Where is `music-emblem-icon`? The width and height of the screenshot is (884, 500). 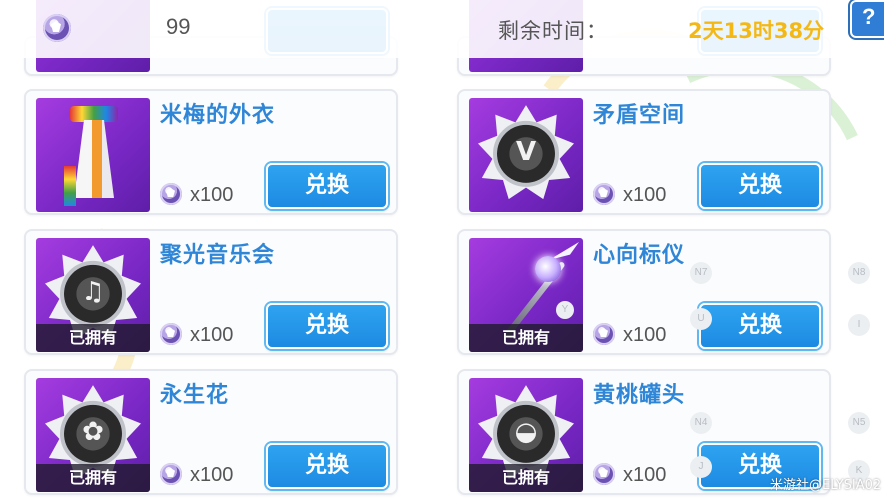 music-emblem-icon is located at coordinates (93, 293).